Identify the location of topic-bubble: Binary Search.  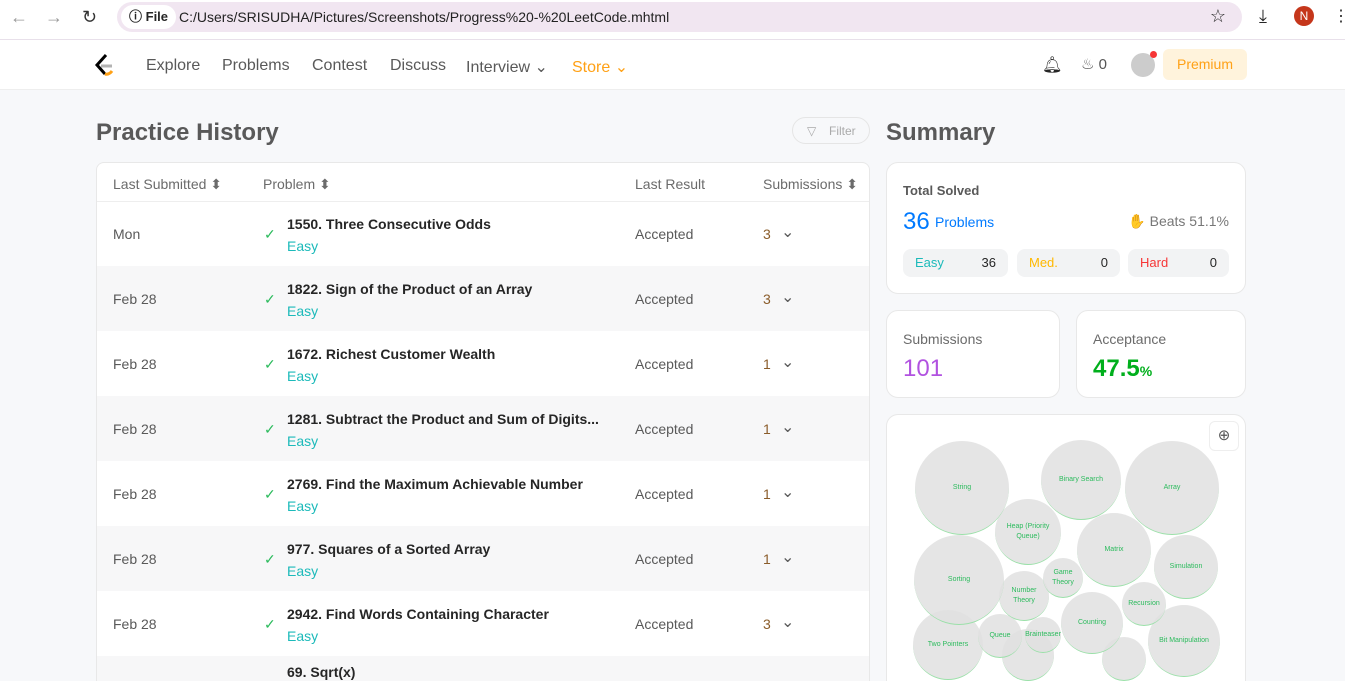
(1081, 480).